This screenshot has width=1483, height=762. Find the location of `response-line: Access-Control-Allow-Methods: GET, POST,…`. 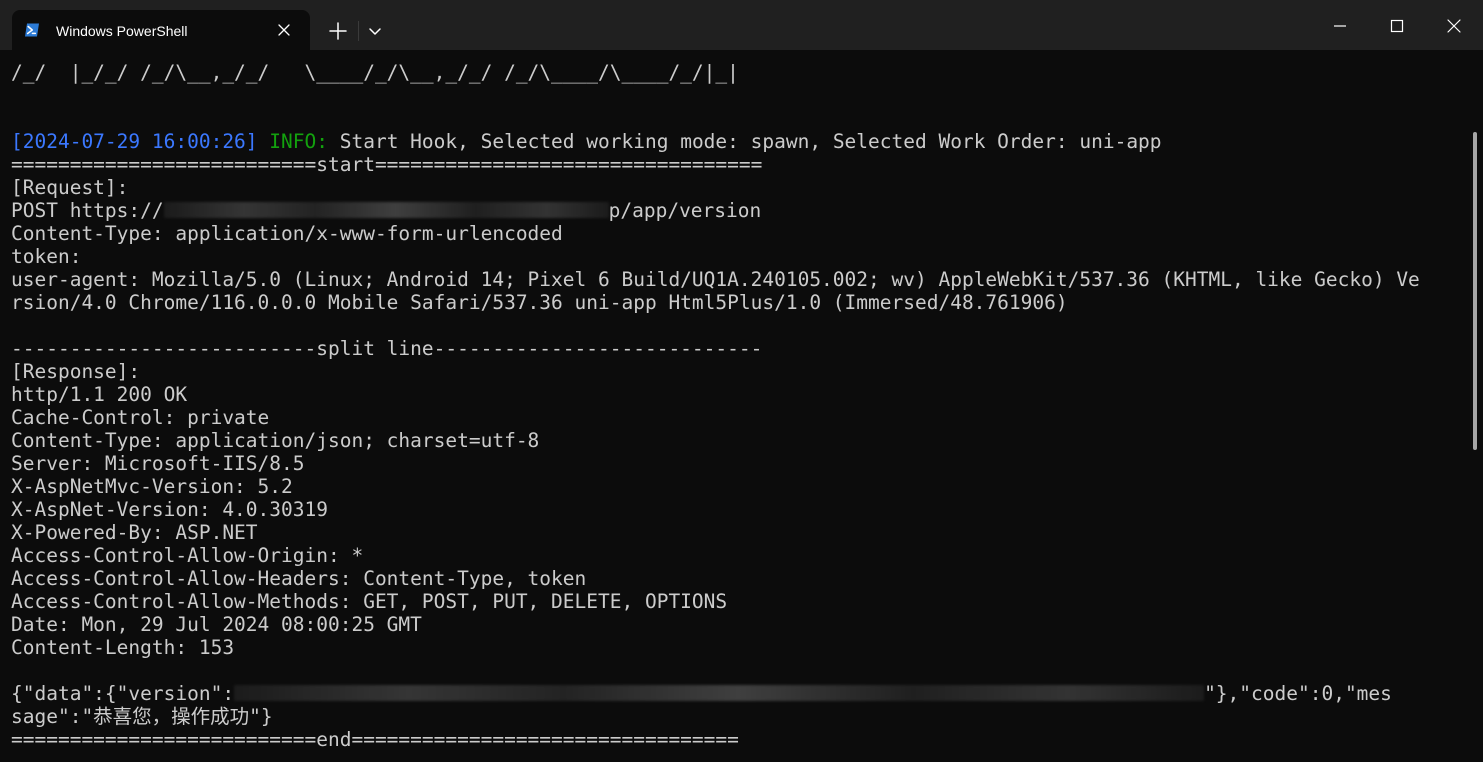

response-line: Access-Control-Allow-Methods: GET, POST,… is located at coordinates (369, 601).